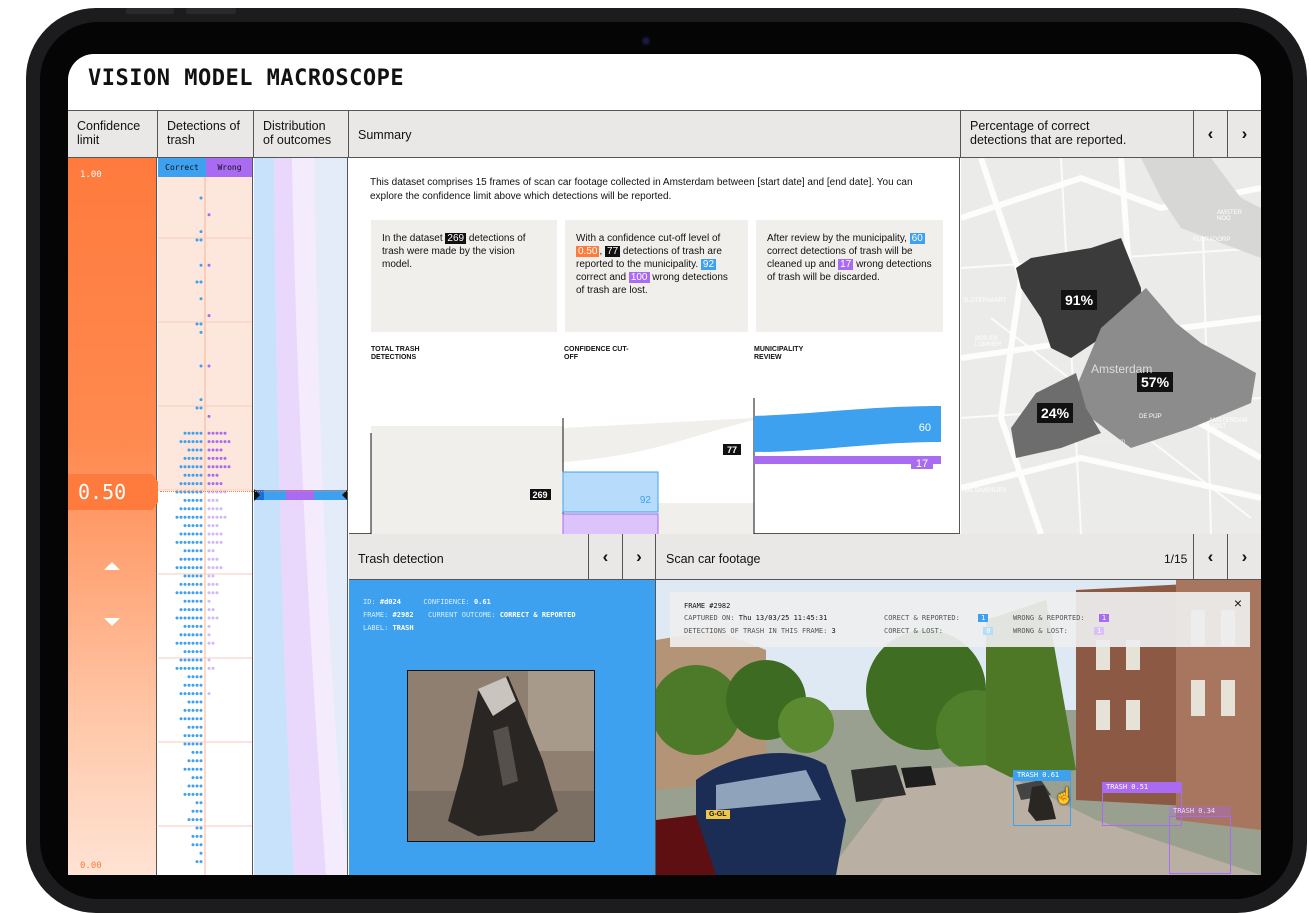  What do you see at coordinates (1210, 557) in the screenshot?
I see `footage-prev-button: ‹` at bounding box center [1210, 557].